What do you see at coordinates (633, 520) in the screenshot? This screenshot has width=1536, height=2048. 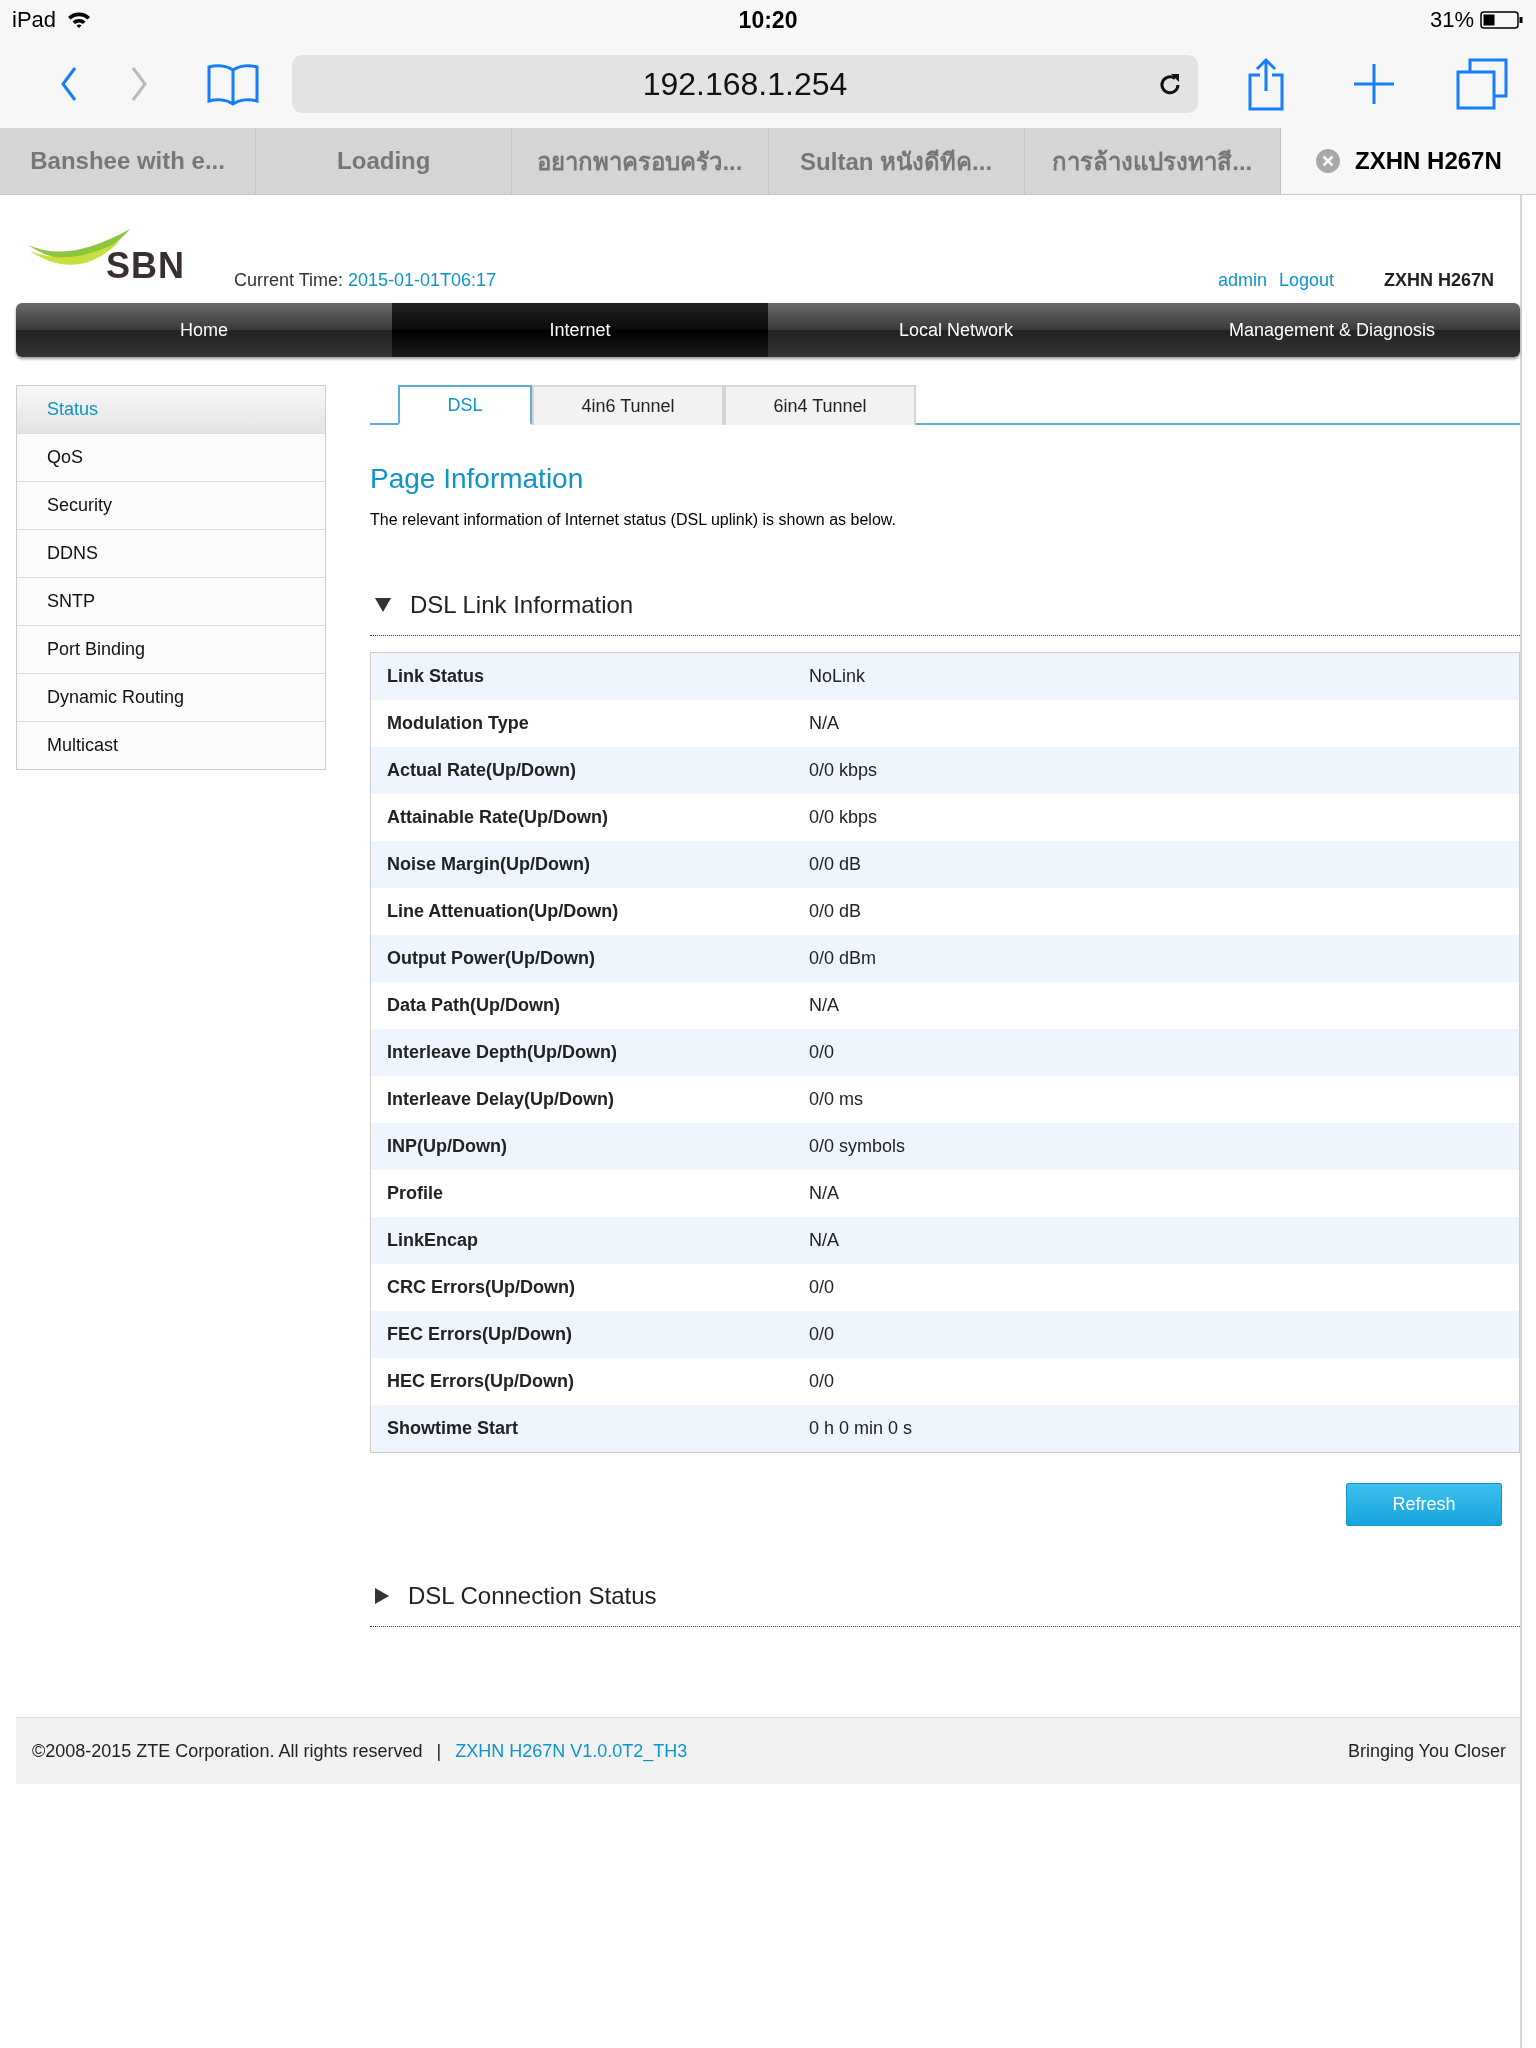 I see `page-description: The relevant information of Internet status (DSL uplink) is shown as below.` at bounding box center [633, 520].